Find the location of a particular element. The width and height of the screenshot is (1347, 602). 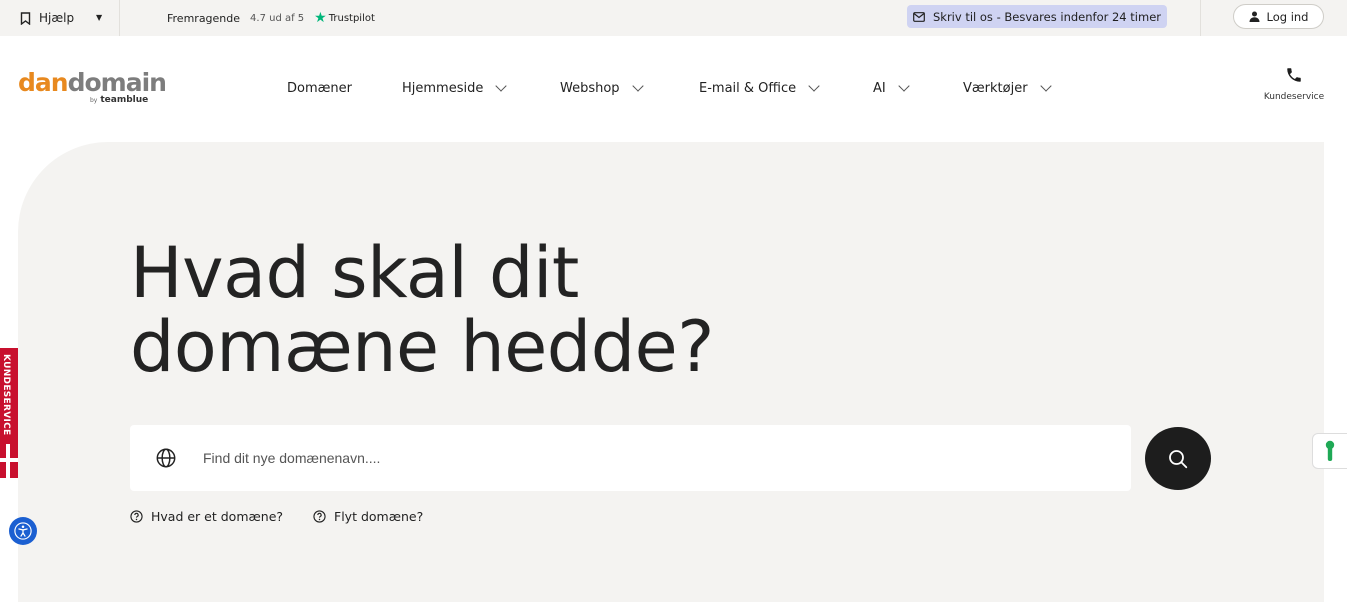

danish-flag-icon is located at coordinates (9, 461).